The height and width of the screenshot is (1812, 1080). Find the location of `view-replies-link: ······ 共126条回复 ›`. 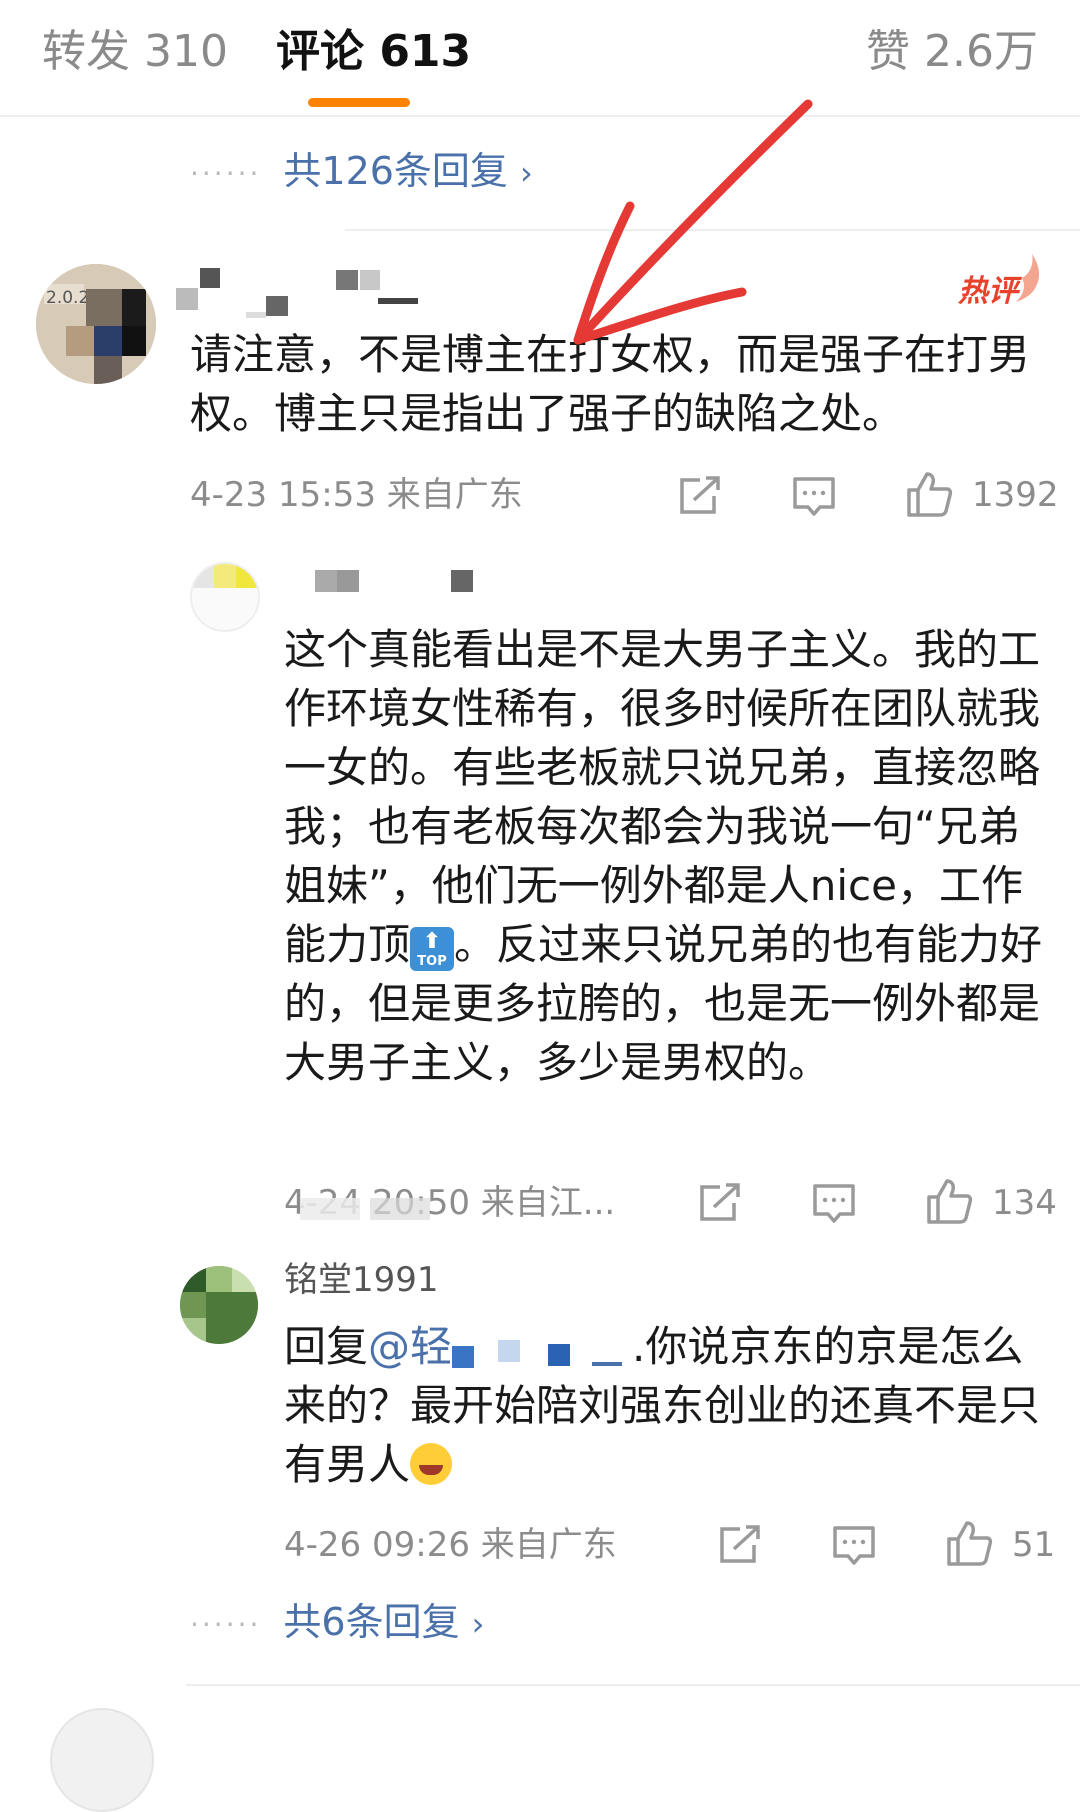

view-replies-link: ······ 共126条回复 › is located at coordinates (361, 172).